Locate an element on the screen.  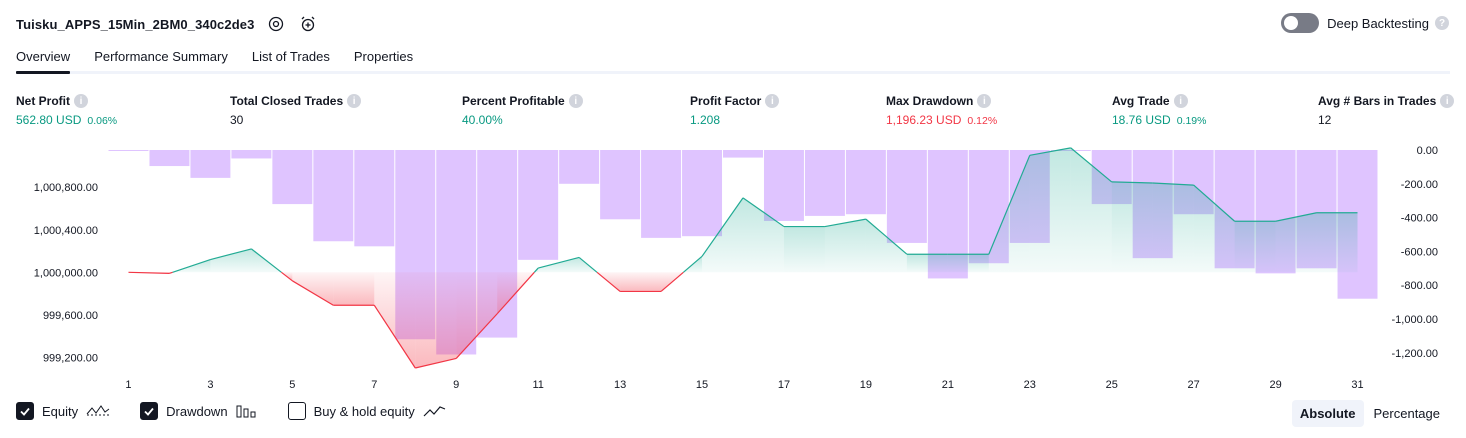
tab-list-of-trades: List of Trades is located at coordinates (291, 58).